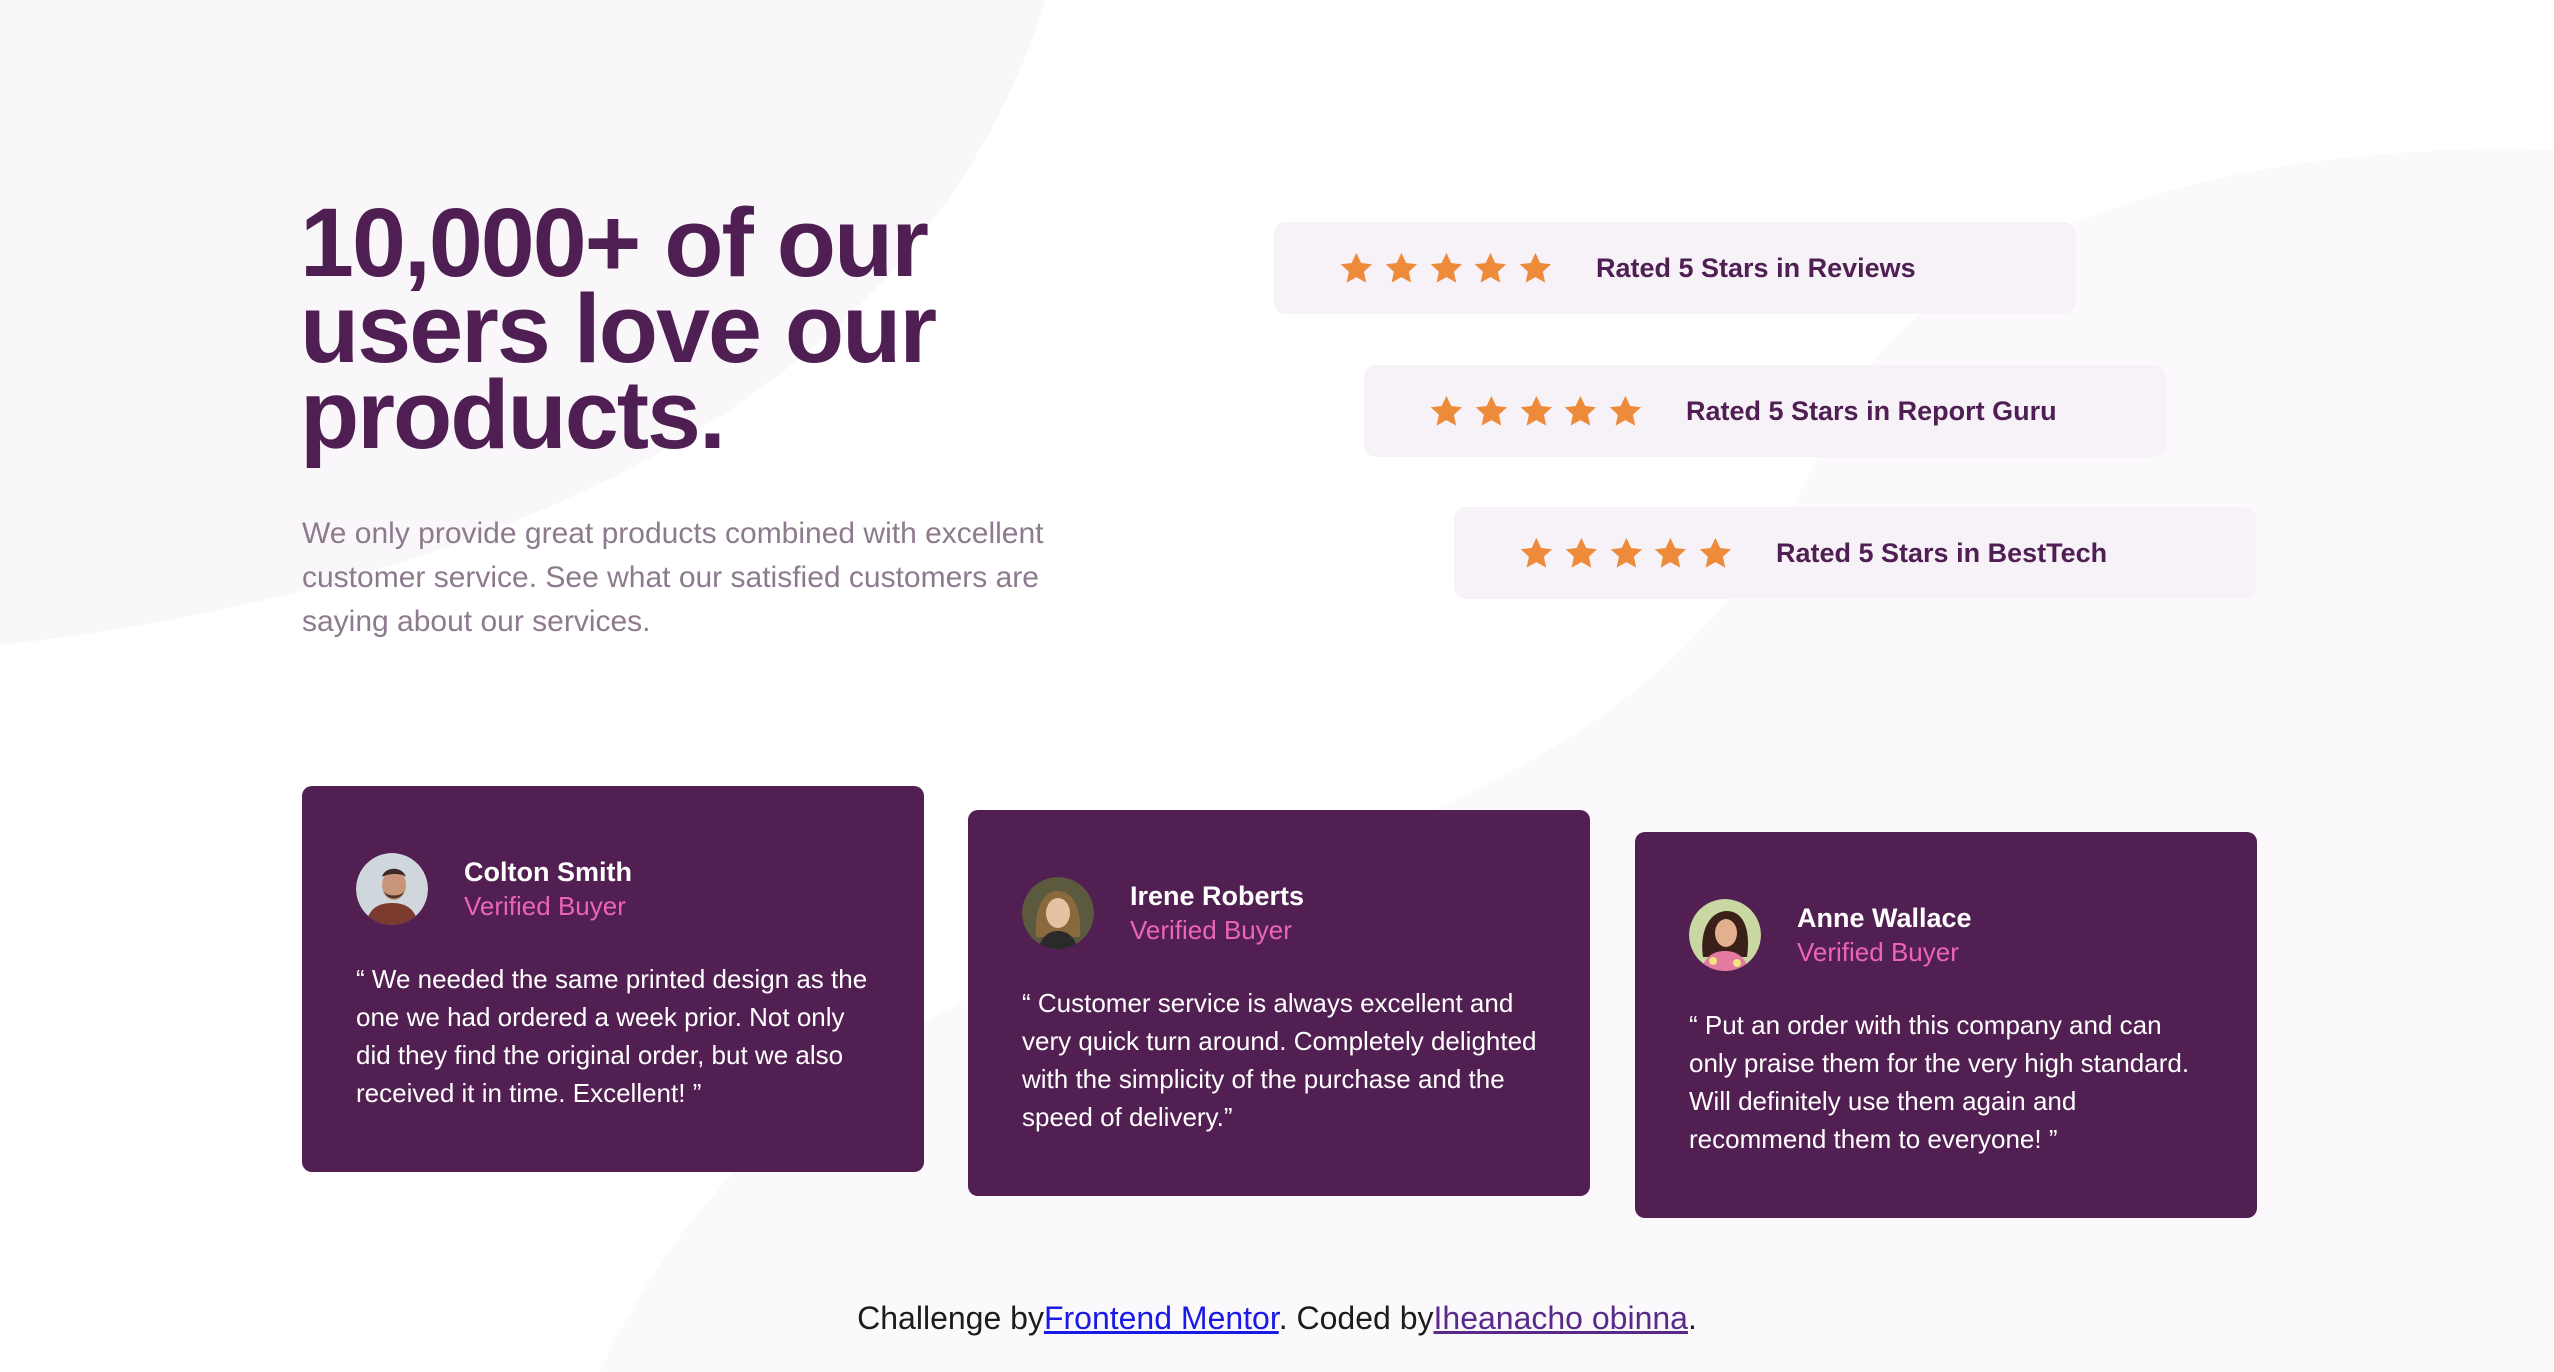  What do you see at coordinates (1692, 1318) in the screenshot?
I see `attribution-suffix: .` at bounding box center [1692, 1318].